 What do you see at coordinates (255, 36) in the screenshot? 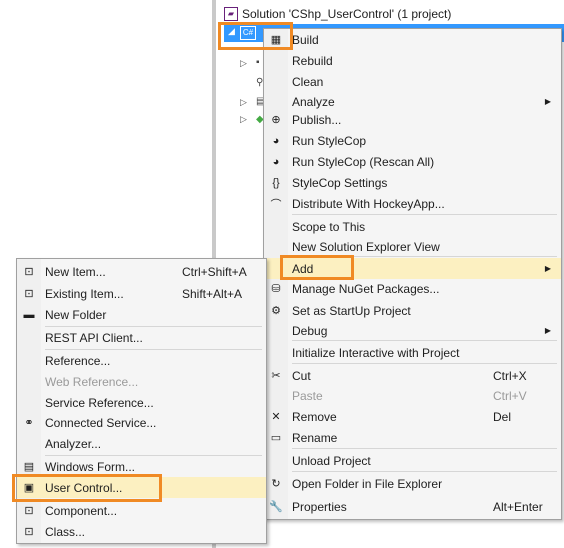
I see `highlight-box-project-icon` at bounding box center [255, 36].